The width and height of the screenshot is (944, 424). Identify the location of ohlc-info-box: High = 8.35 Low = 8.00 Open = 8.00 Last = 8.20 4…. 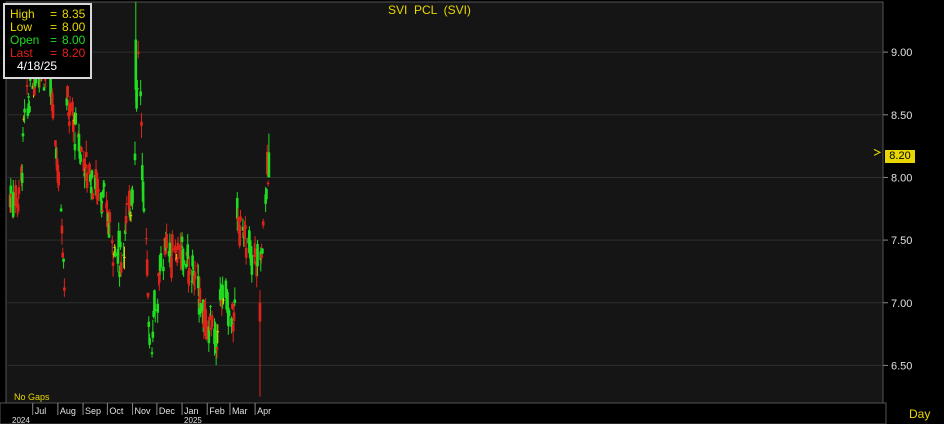
(47, 41).